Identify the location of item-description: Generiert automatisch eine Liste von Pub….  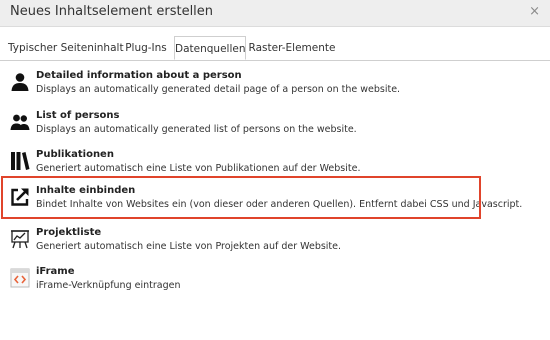
(198, 168).